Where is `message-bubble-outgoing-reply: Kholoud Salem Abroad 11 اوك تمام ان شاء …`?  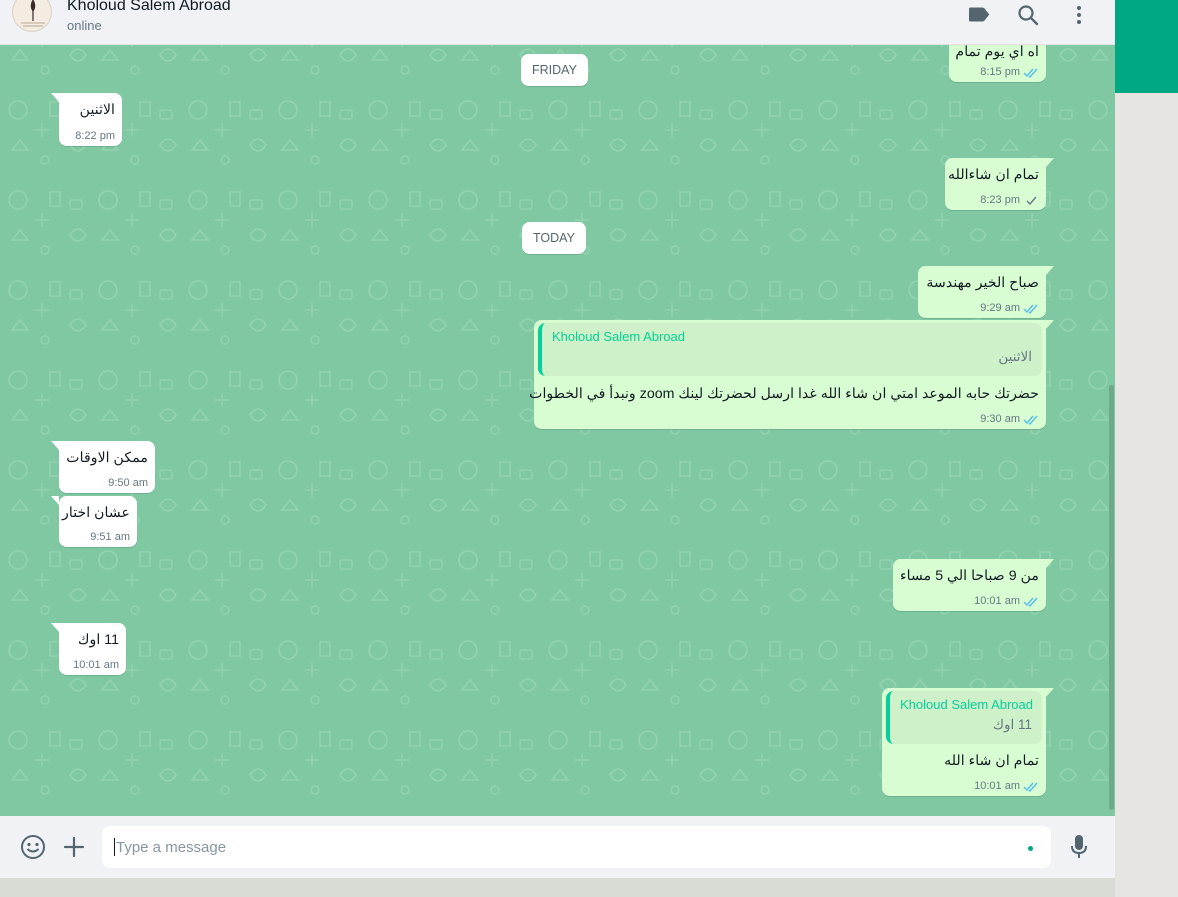
message-bubble-outgoing-reply: Kholoud Salem Abroad 11 اوك تمام ان شاء … is located at coordinates (968, 742).